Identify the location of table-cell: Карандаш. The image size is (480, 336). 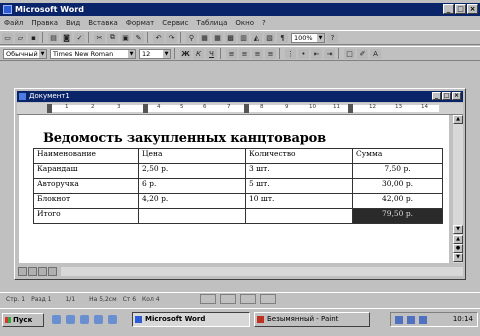
(86, 171).